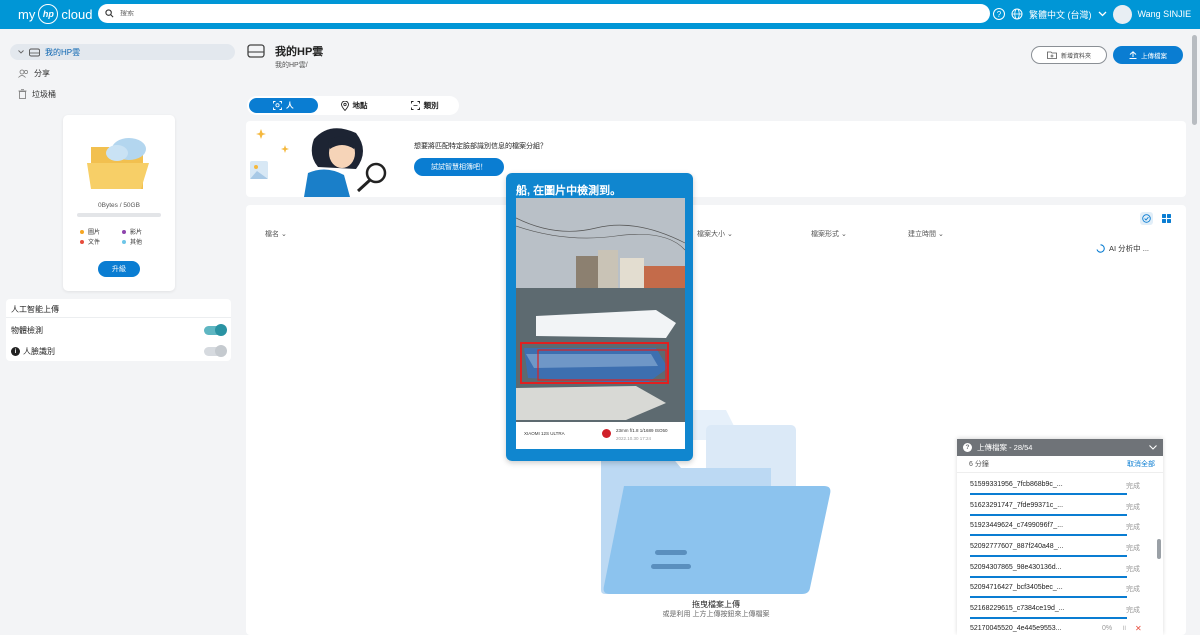 The width and height of the screenshot is (1200, 635). Describe the element at coordinates (1055, 592) in the screenshot. I see `upload-file-row: 52094716427_bcf3405bec_... 完成` at that location.